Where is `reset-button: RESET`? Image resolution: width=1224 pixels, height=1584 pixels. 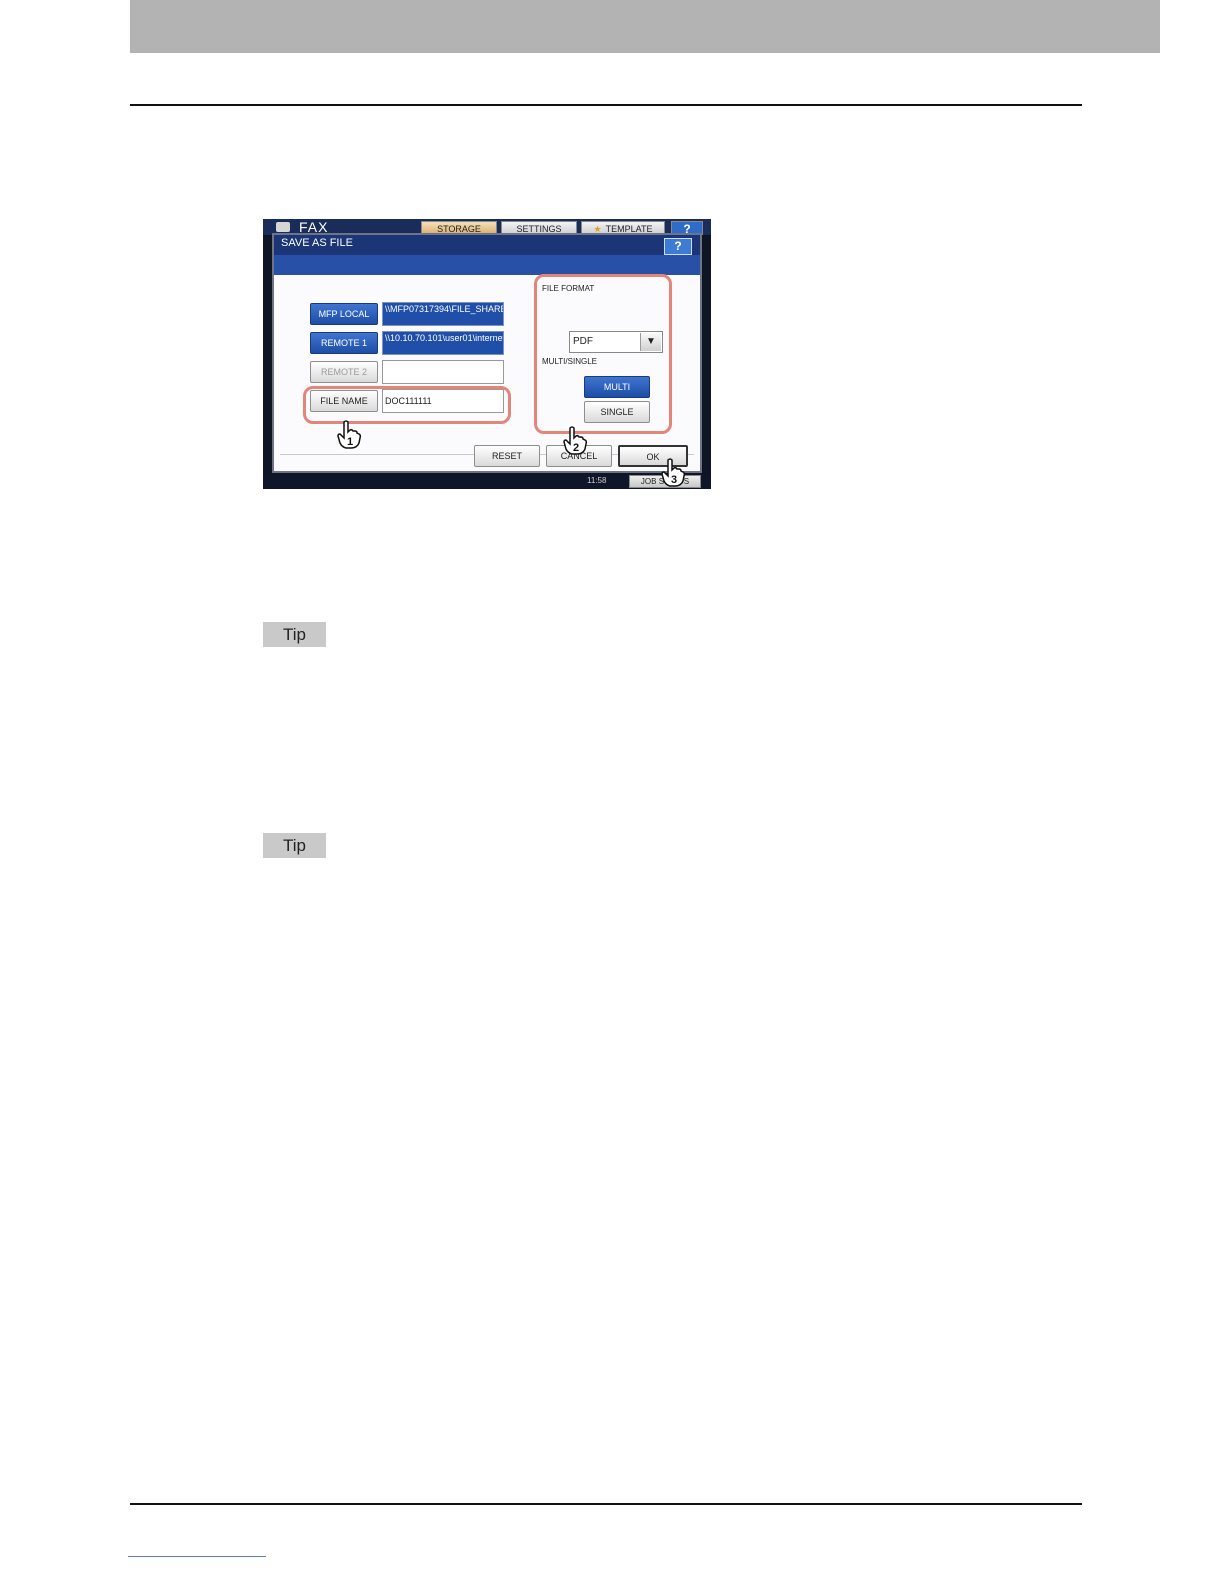
reset-button: RESET is located at coordinates (507, 456).